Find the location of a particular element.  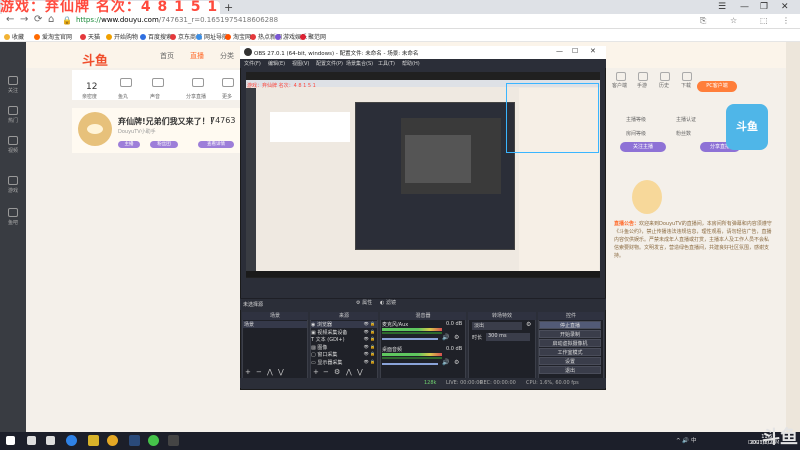

left-nav-game: 游戏 is located at coordinates (13, 185).